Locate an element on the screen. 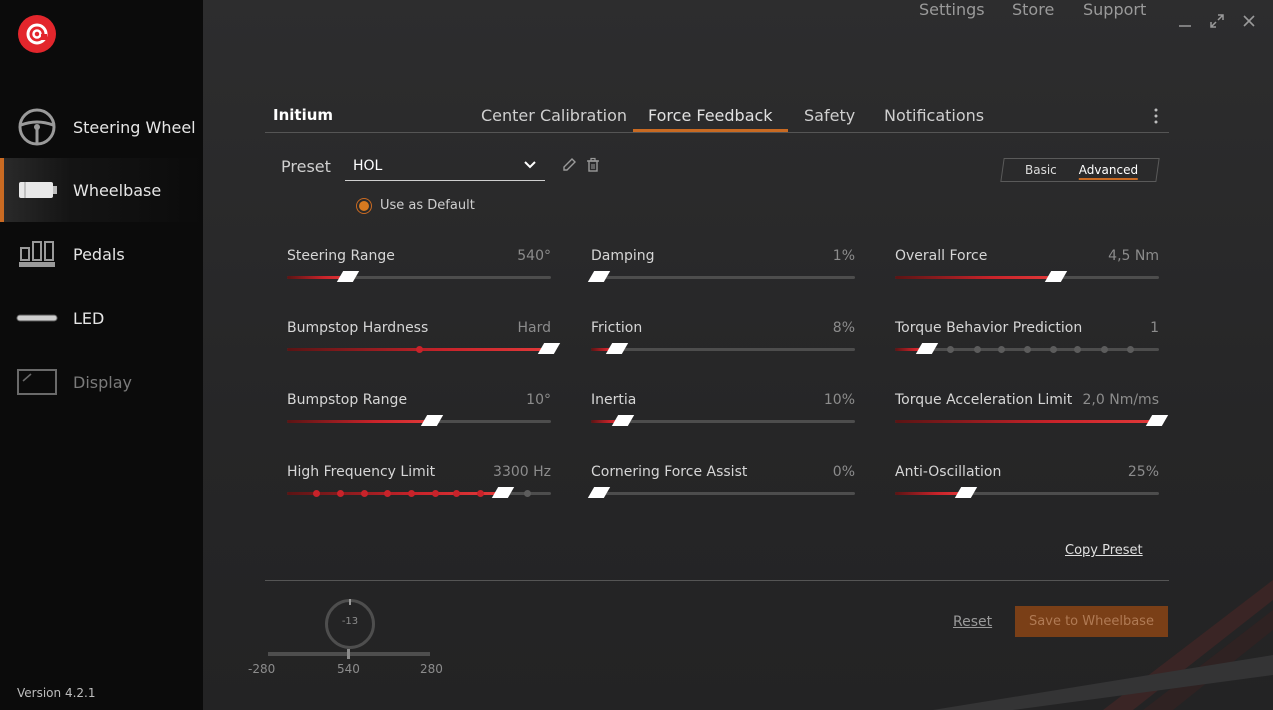 The width and height of the screenshot is (1273, 710). more-options-button is located at coordinates (1156, 116).